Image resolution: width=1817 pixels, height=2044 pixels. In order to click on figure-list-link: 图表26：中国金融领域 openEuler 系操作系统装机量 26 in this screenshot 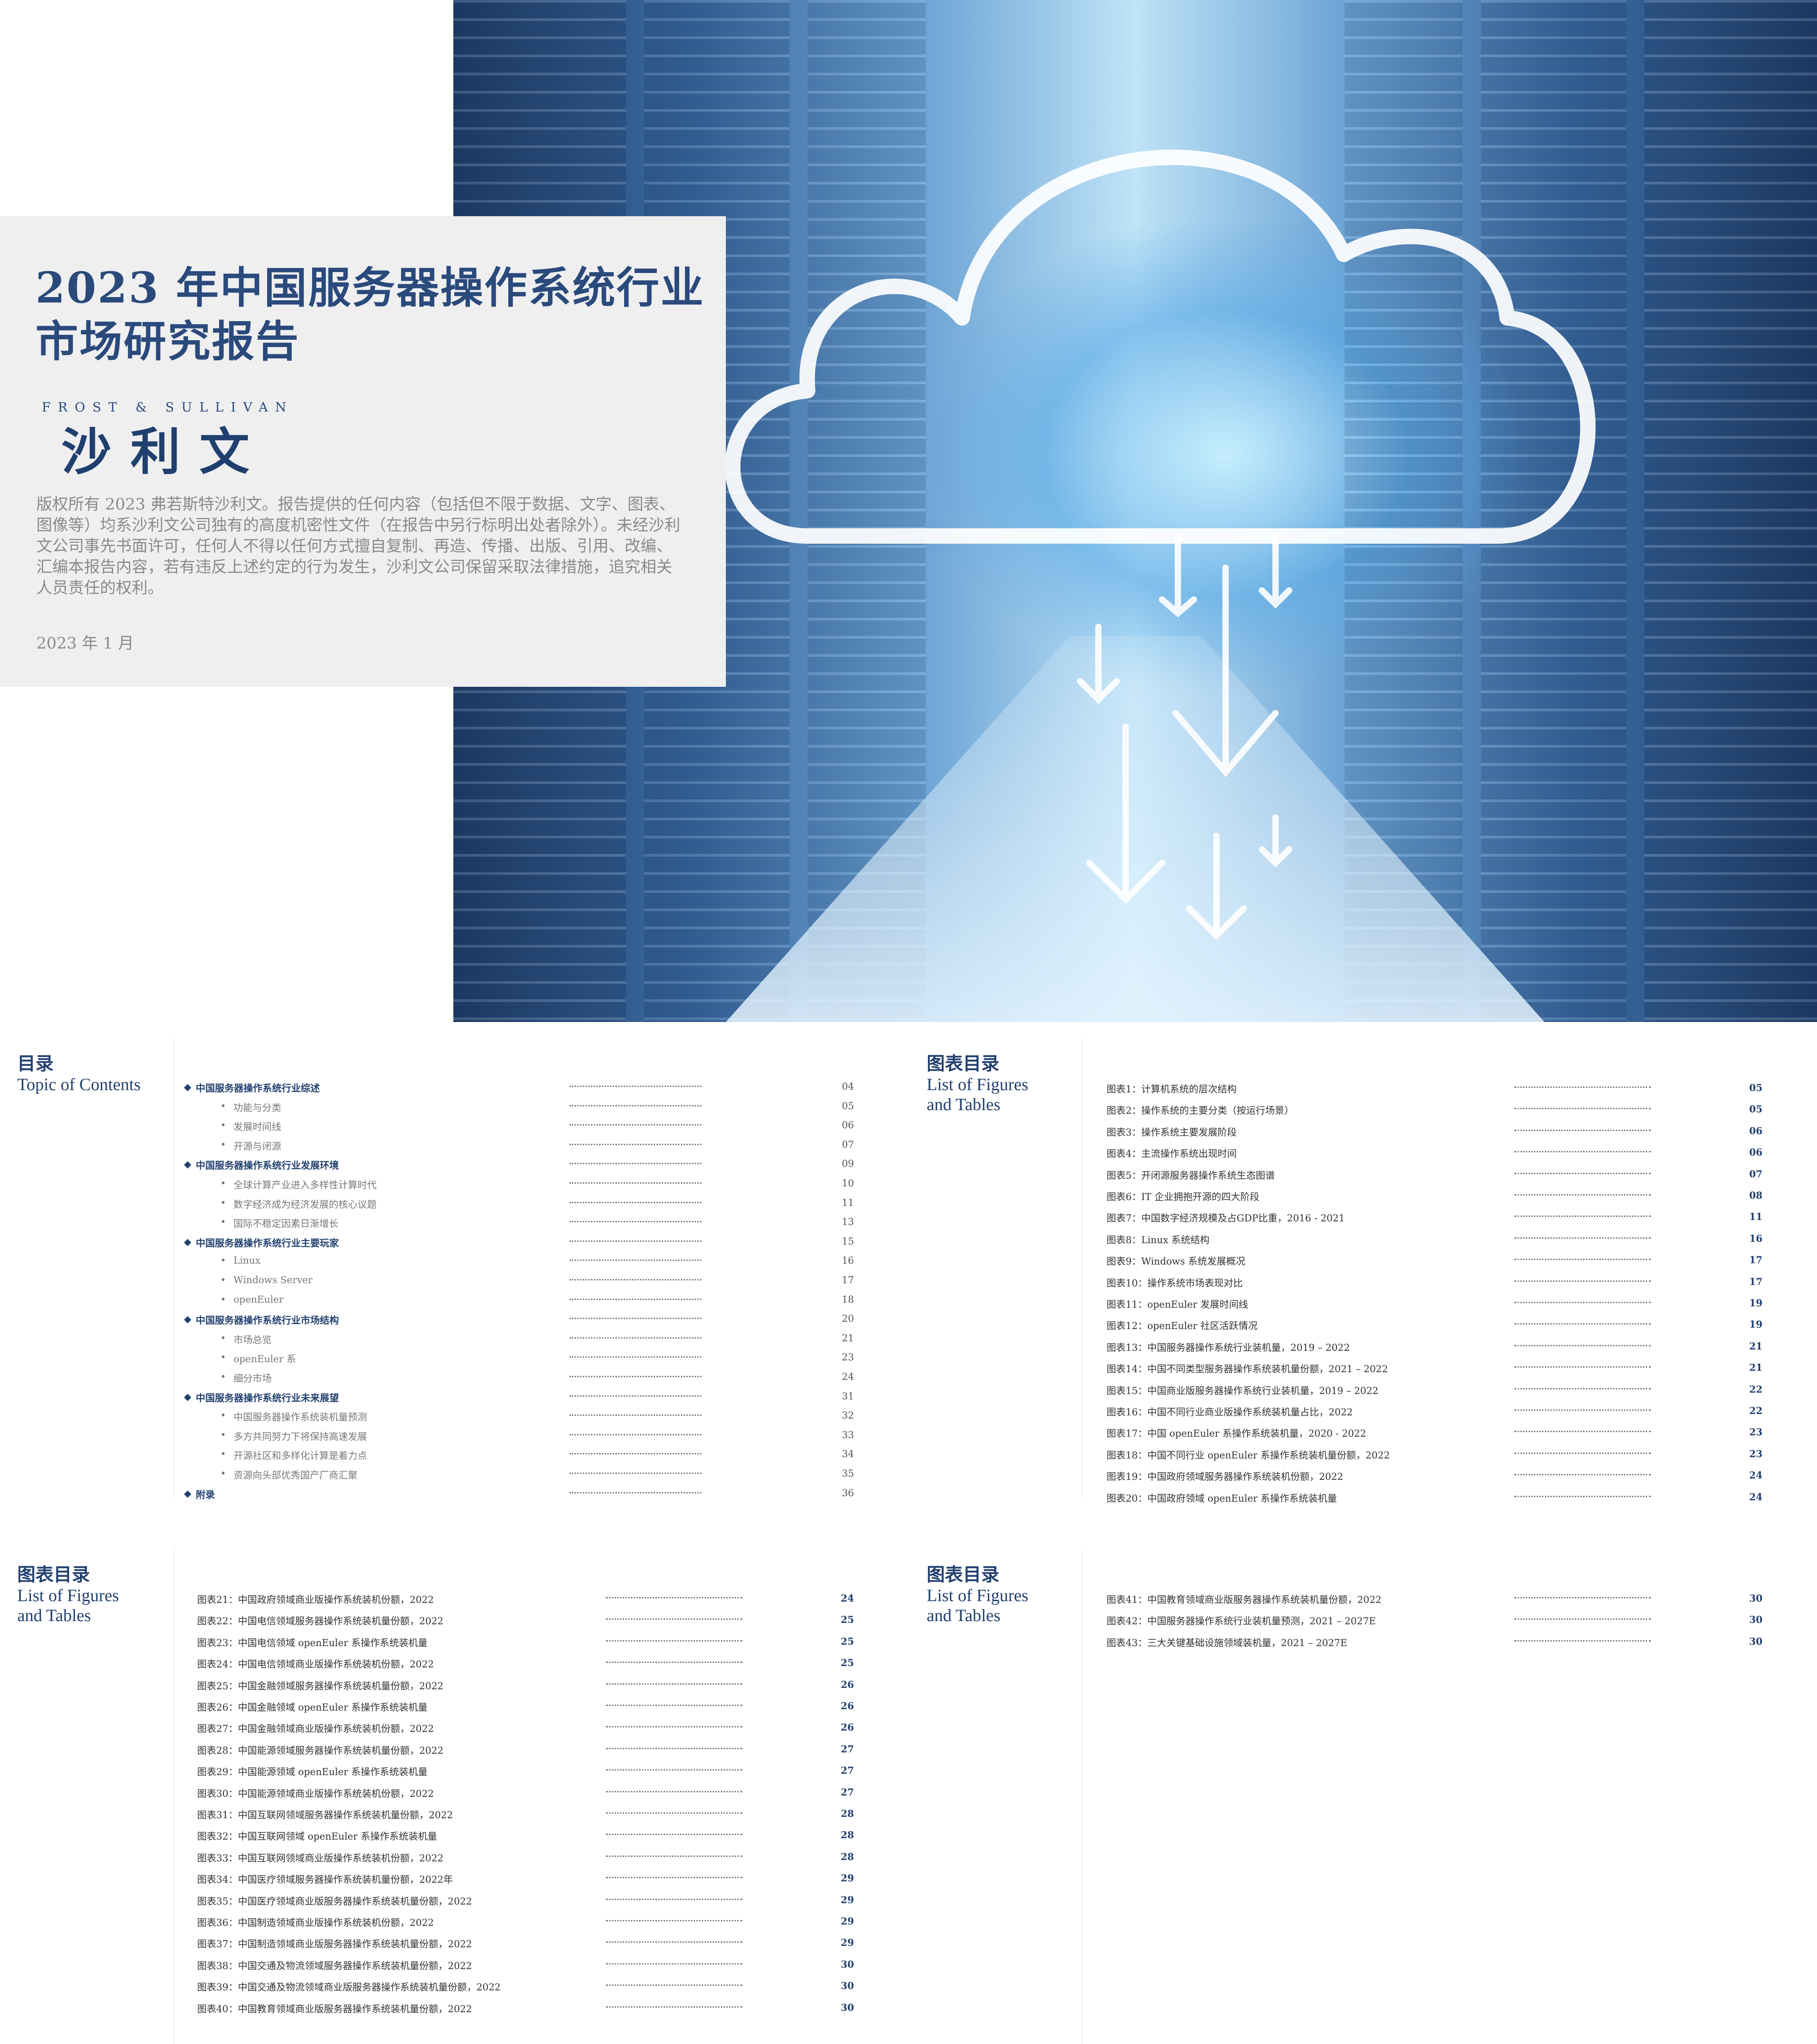, I will do `click(525, 1706)`.